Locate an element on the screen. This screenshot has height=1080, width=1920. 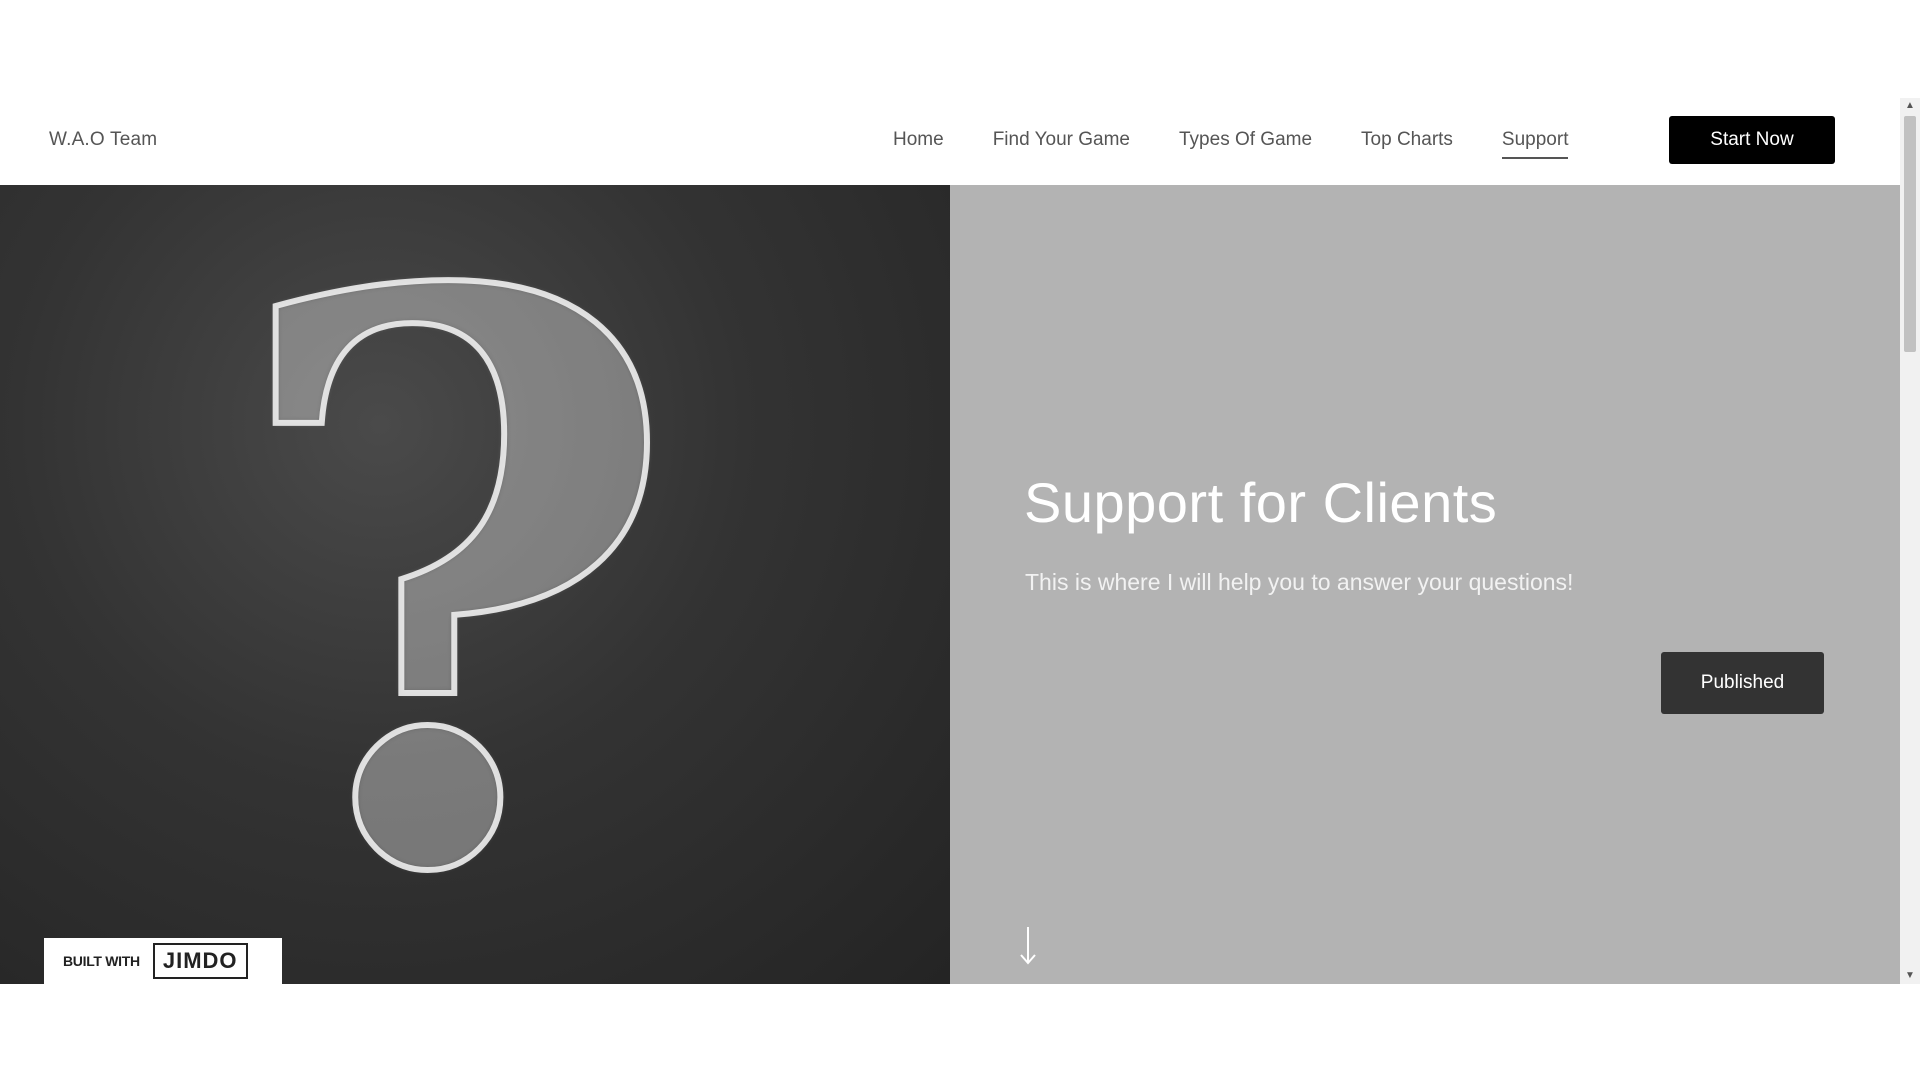
start-now-button: Start Now is located at coordinates (1752, 140).